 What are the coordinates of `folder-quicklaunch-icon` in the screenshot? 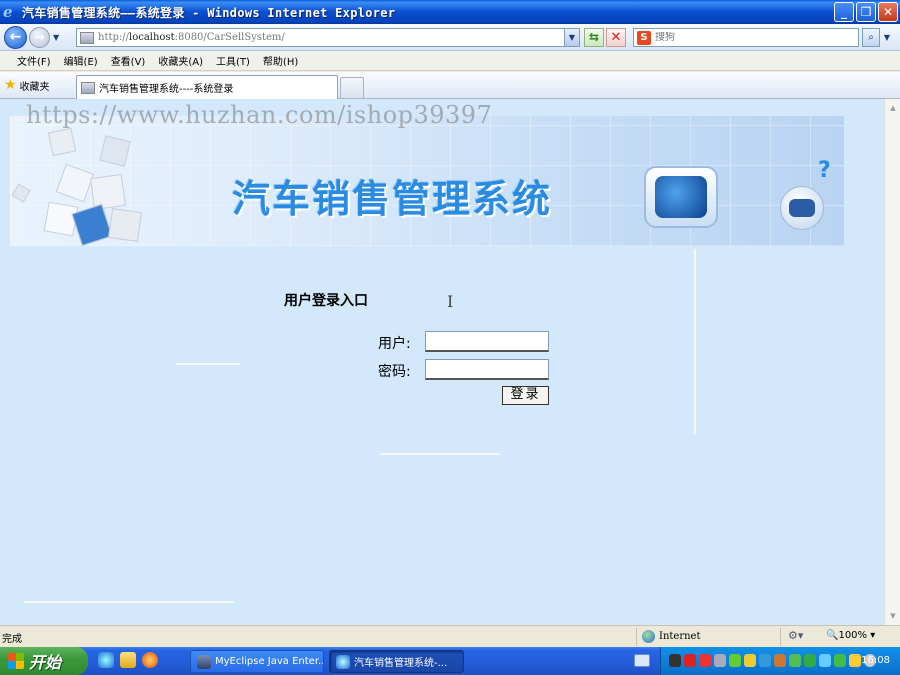 It's located at (128, 660).